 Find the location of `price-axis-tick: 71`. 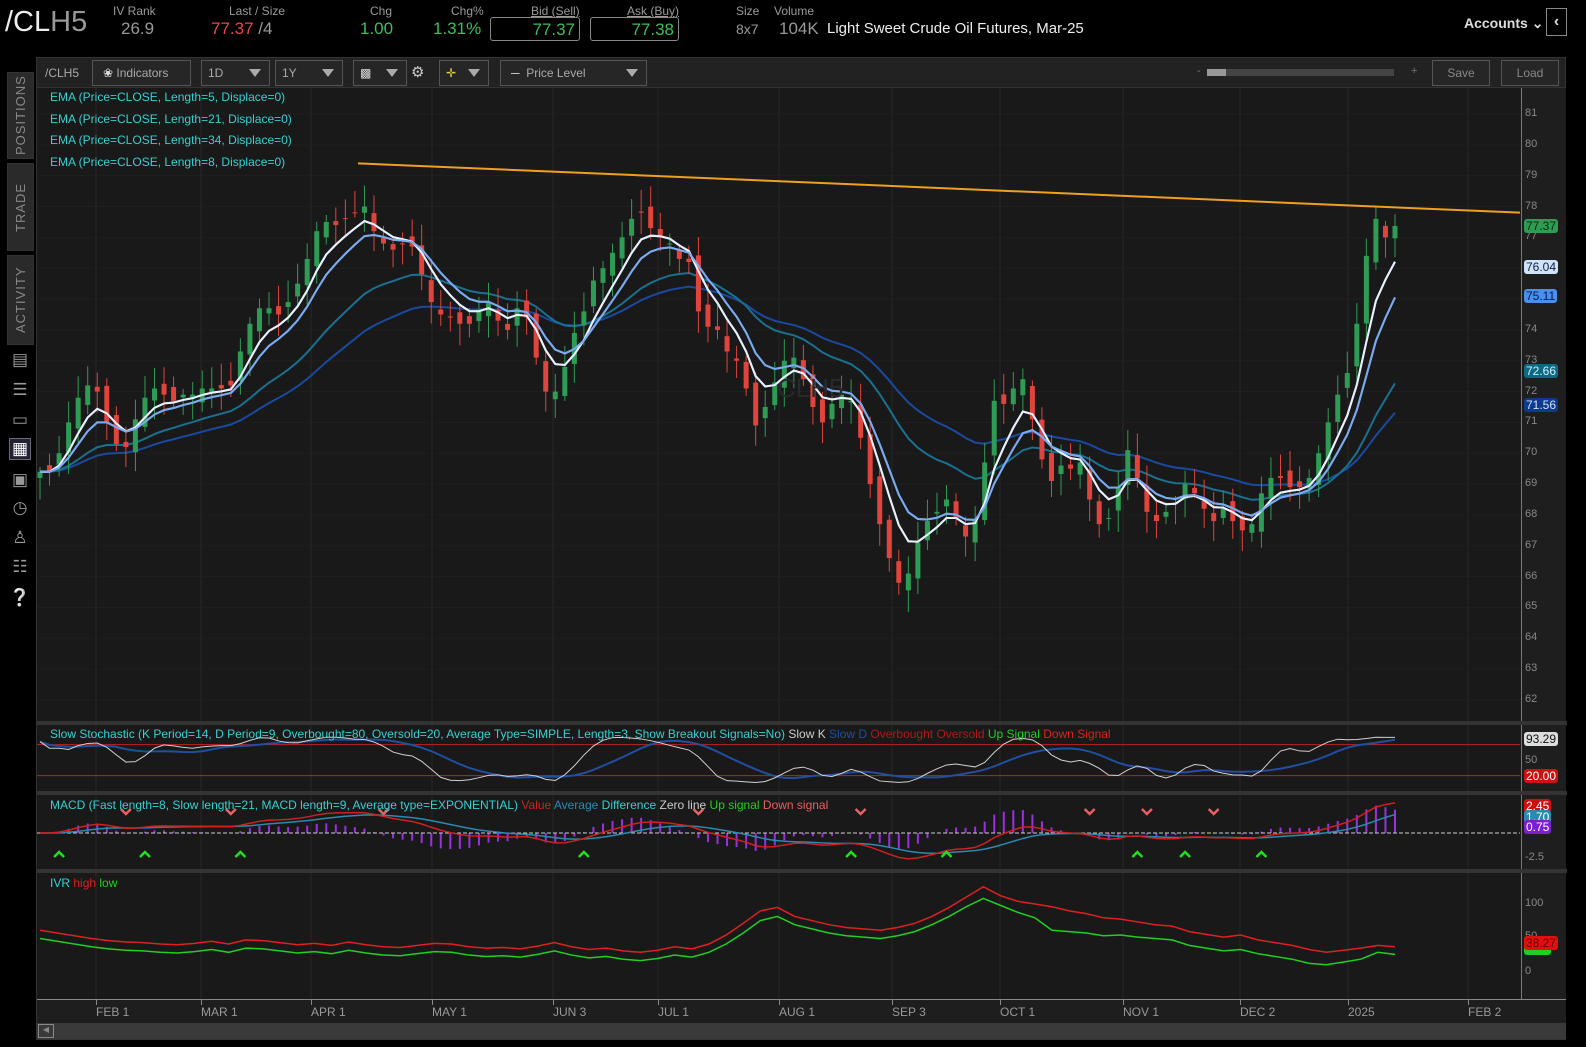

price-axis-tick: 71 is located at coordinates (1531, 421).